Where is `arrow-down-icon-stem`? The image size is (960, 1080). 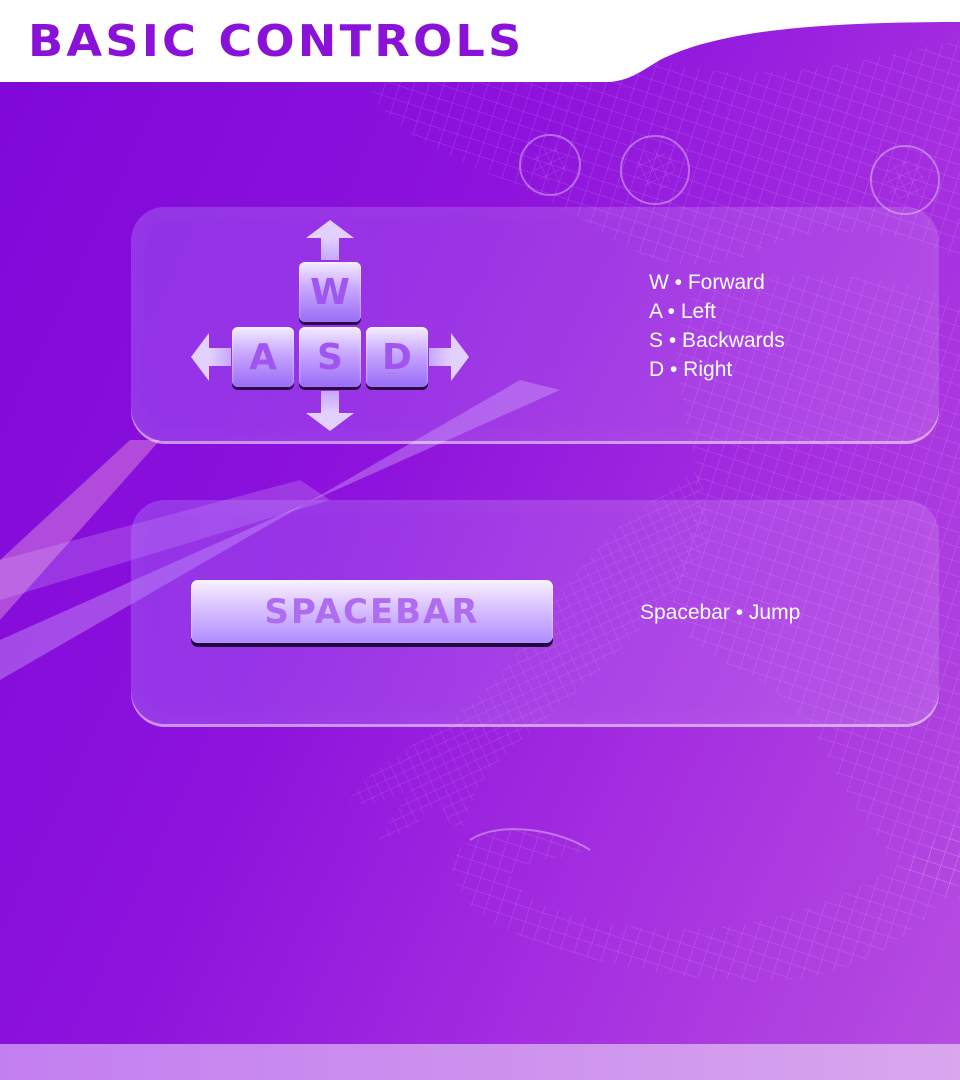
arrow-down-icon-stem is located at coordinates (330, 402).